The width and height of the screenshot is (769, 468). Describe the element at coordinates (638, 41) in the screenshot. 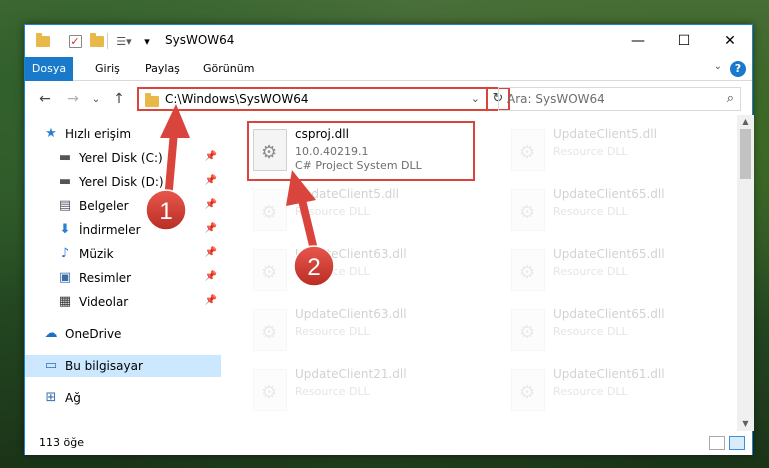

I see `minimize-button: —` at that location.